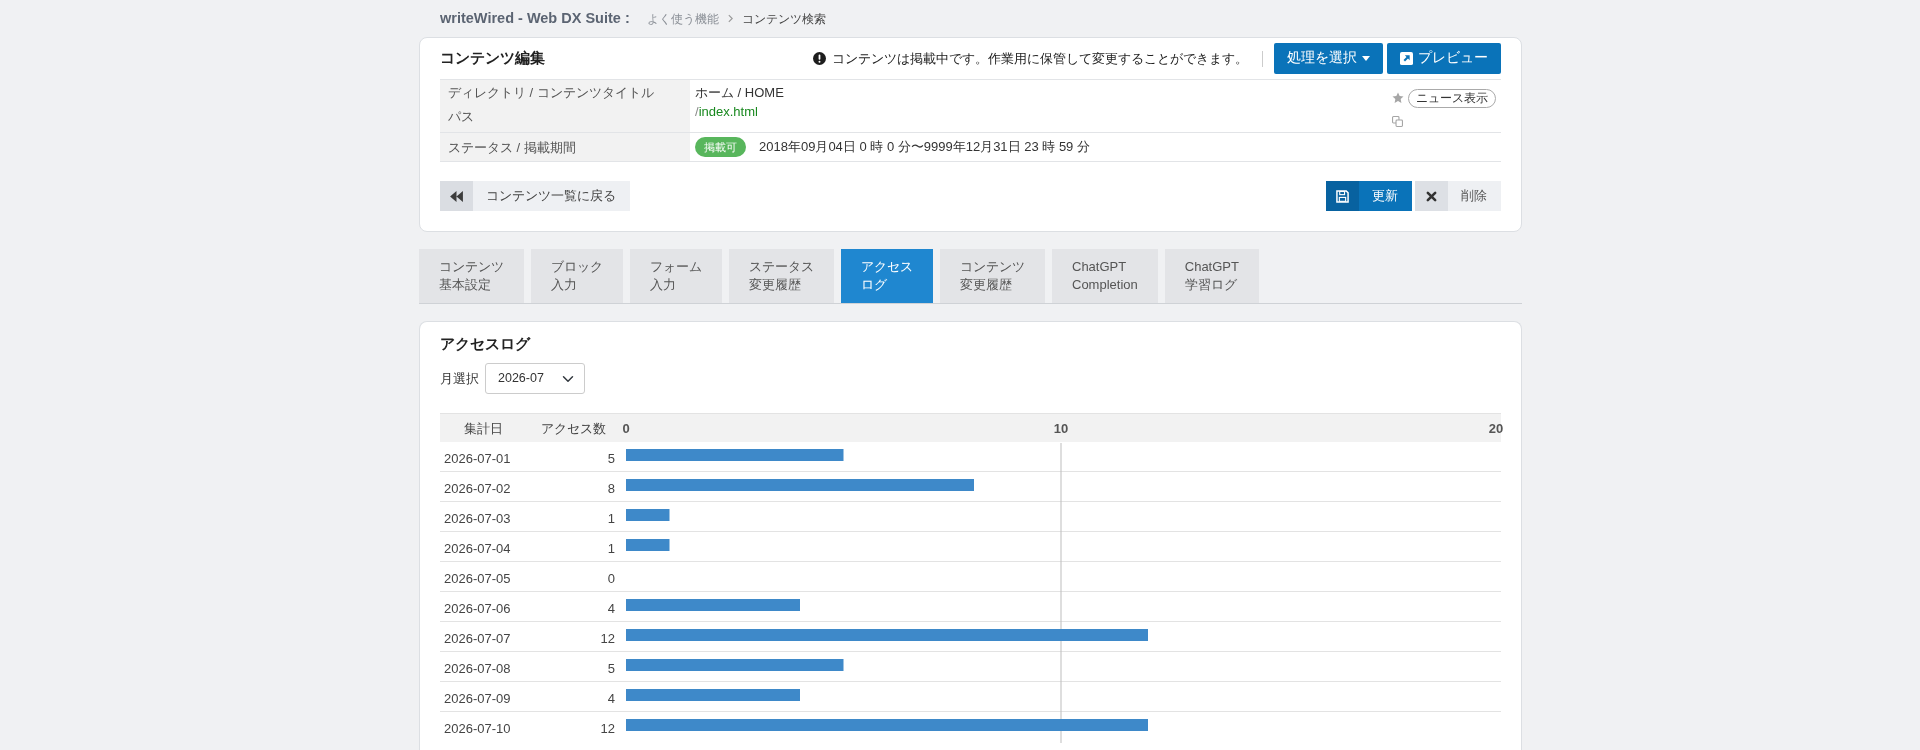  What do you see at coordinates (577, 276) in the screenshot?
I see `tab: ブロック 入力` at bounding box center [577, 276].